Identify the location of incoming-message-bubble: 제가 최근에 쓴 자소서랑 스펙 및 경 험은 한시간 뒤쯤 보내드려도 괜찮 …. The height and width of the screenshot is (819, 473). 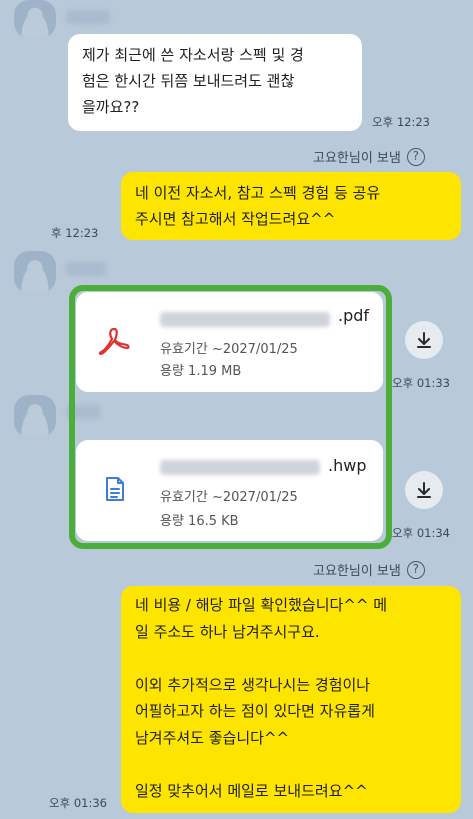
(215, 82).